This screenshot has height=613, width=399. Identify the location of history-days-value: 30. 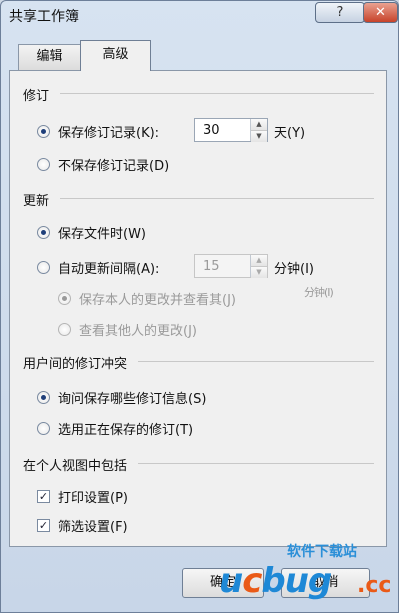
(222, 130).